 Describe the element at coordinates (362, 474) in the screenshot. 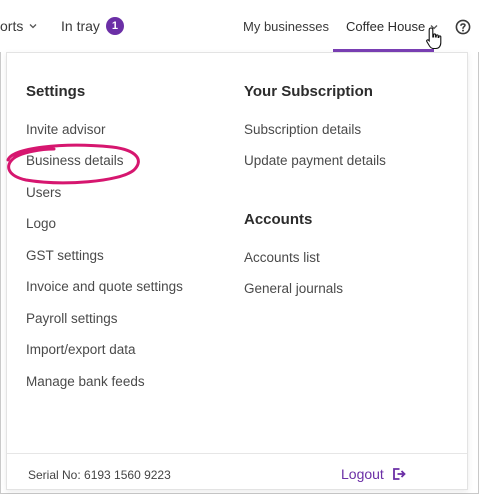

I see `logout-label: Logout` at that location.